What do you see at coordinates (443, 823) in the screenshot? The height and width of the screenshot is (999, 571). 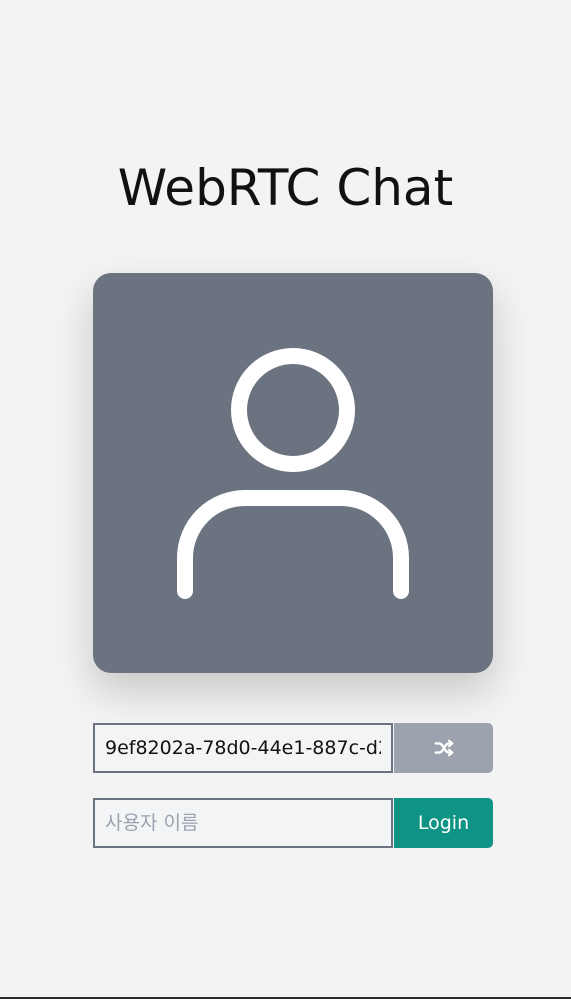 I see `login-button: Login` at bounding box center [443, 823].